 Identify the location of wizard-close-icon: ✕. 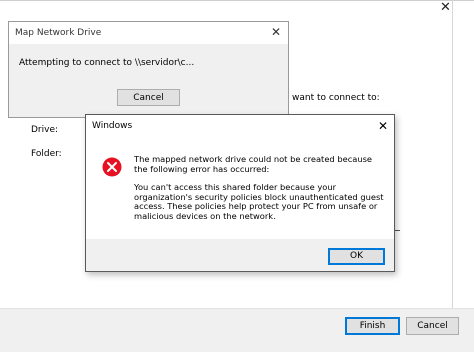
(445, 7).